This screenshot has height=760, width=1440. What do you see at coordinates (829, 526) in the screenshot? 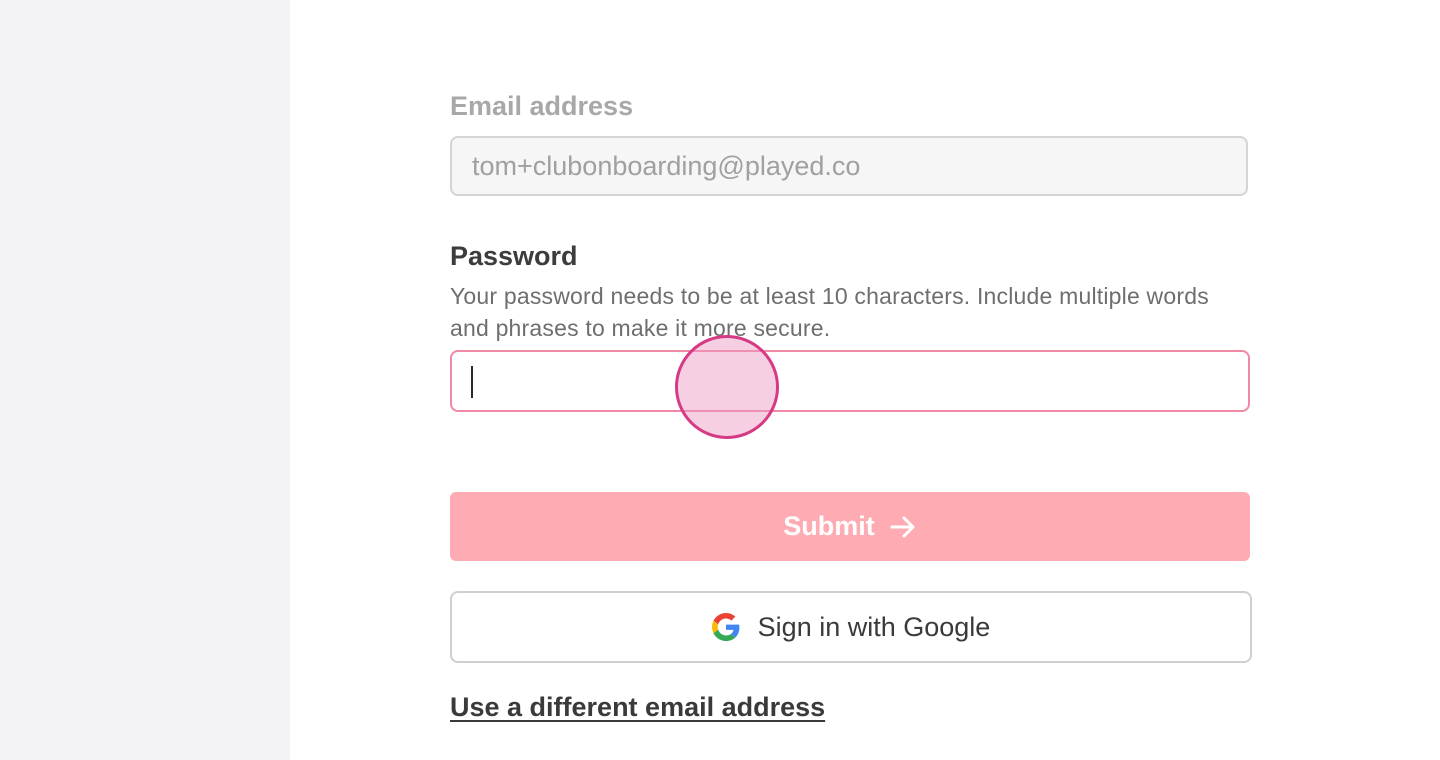
I see `submit-label: Submit` at bounding box center [829, 526].